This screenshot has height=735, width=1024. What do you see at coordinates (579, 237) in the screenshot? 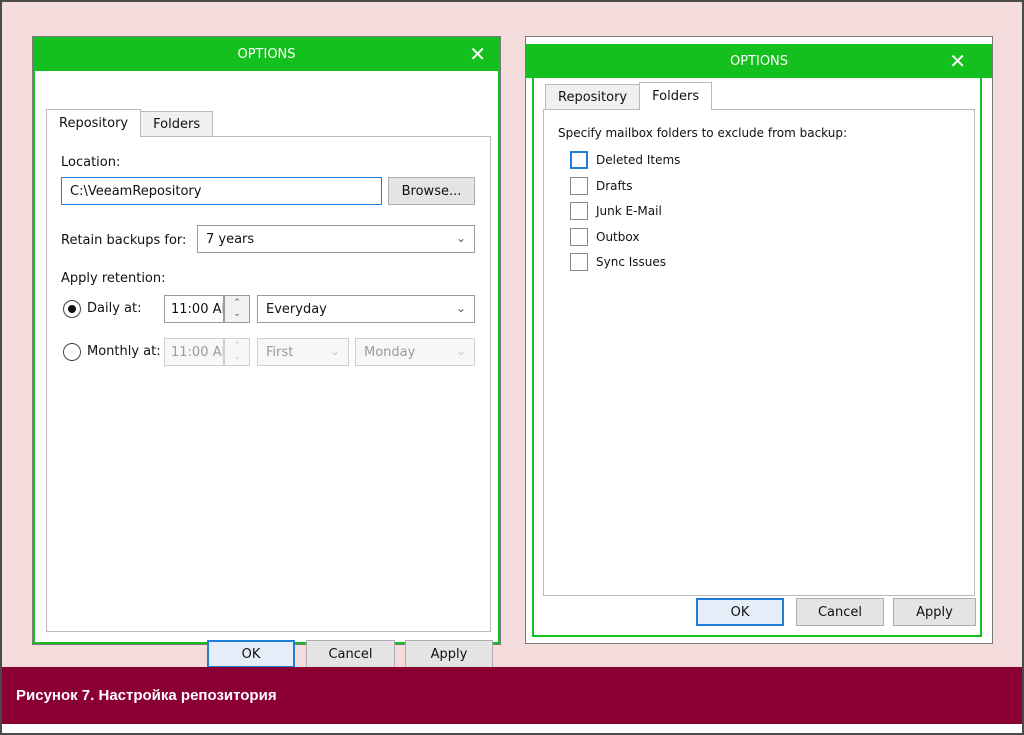
I see `checkbox-outbox` at bounding box center [579, 237].